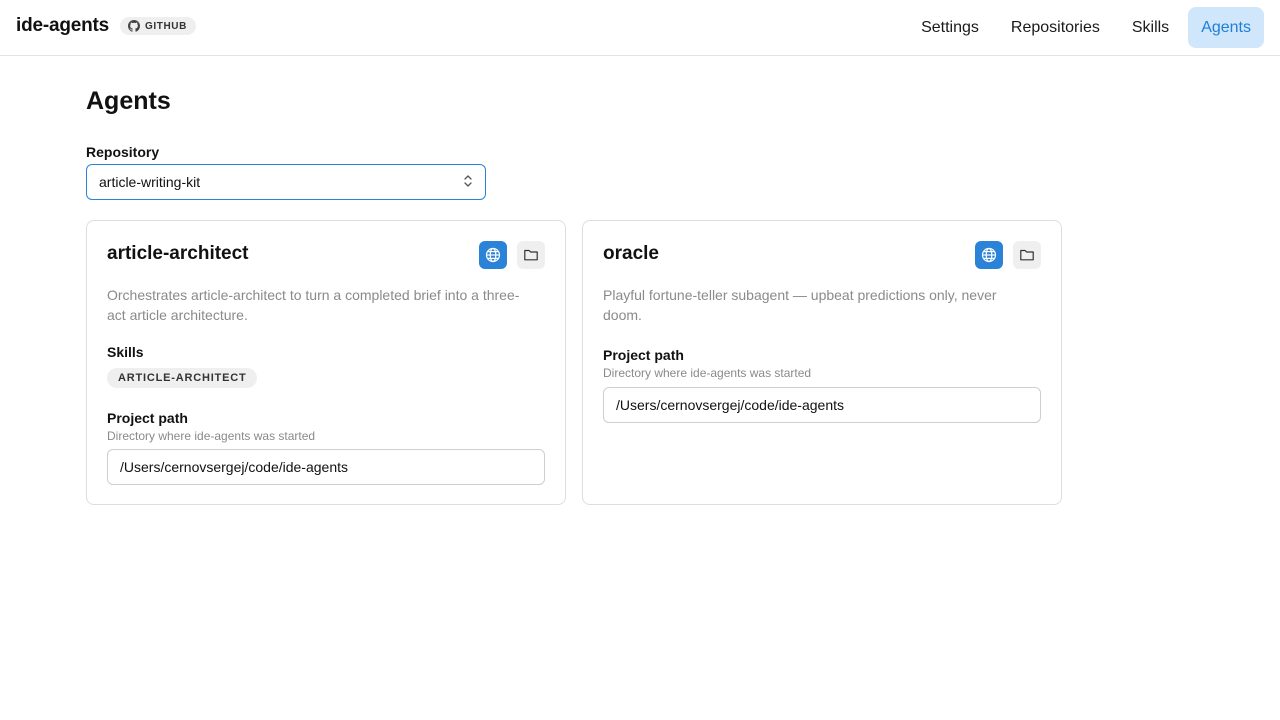 The width and height of the screenshot is (1280, 720). Describe the element at coordinates (123, 152) in the screenshot. I see `repository-label: Repository` at that location.